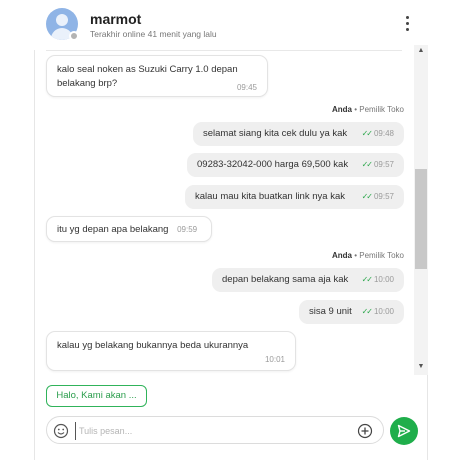 This screenshot has width=460, height=460. Describe the element at coordinates (383, 133) in the screenshot. I see `message-time: 09:48` at that location.